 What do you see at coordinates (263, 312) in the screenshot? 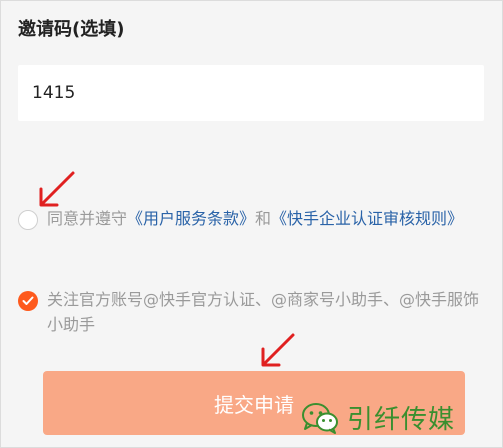
I see `follow-accounts-text: 关注官方账号@快手官方认证、@商家号小助手、@快手服饰小助手` at bounding box center [263, 312].